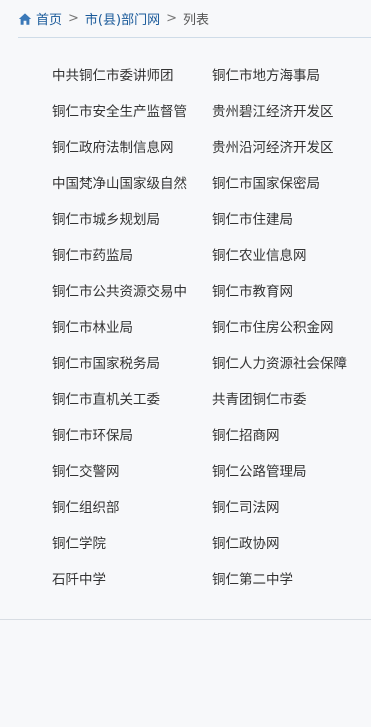 The width and height of the screenshot is (371, 727). What do you see at coordinates (122, 364) in the screenshot?
I see `department-link: 铜仁市国家税务局` at bounding box center [122, 364].